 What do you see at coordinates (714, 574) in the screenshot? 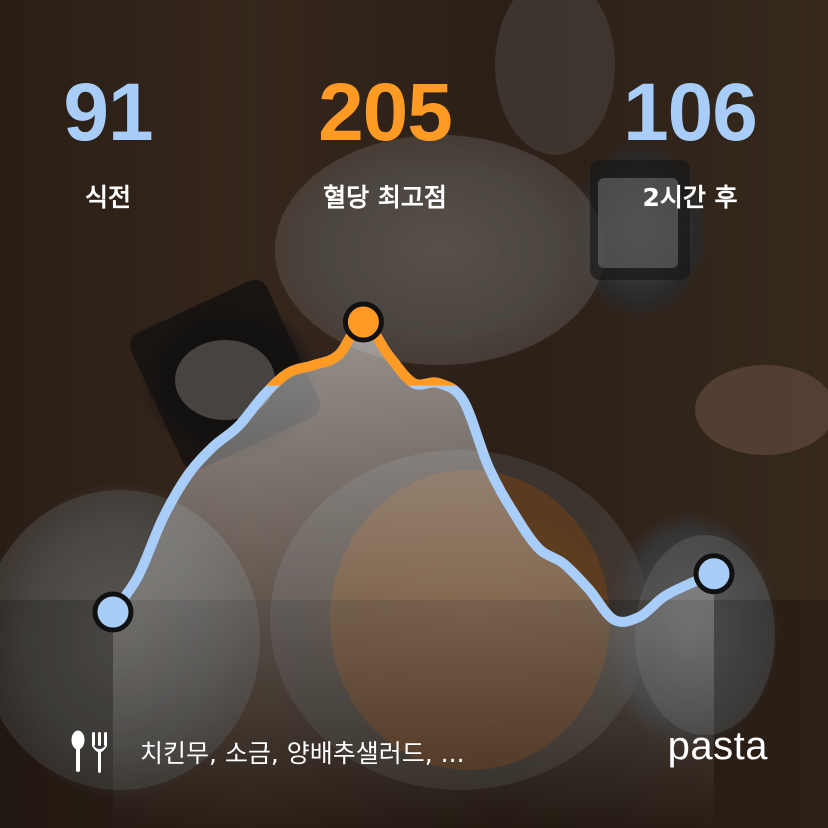
I see `two-hours-after-marker` at bounding box center [714, 574].